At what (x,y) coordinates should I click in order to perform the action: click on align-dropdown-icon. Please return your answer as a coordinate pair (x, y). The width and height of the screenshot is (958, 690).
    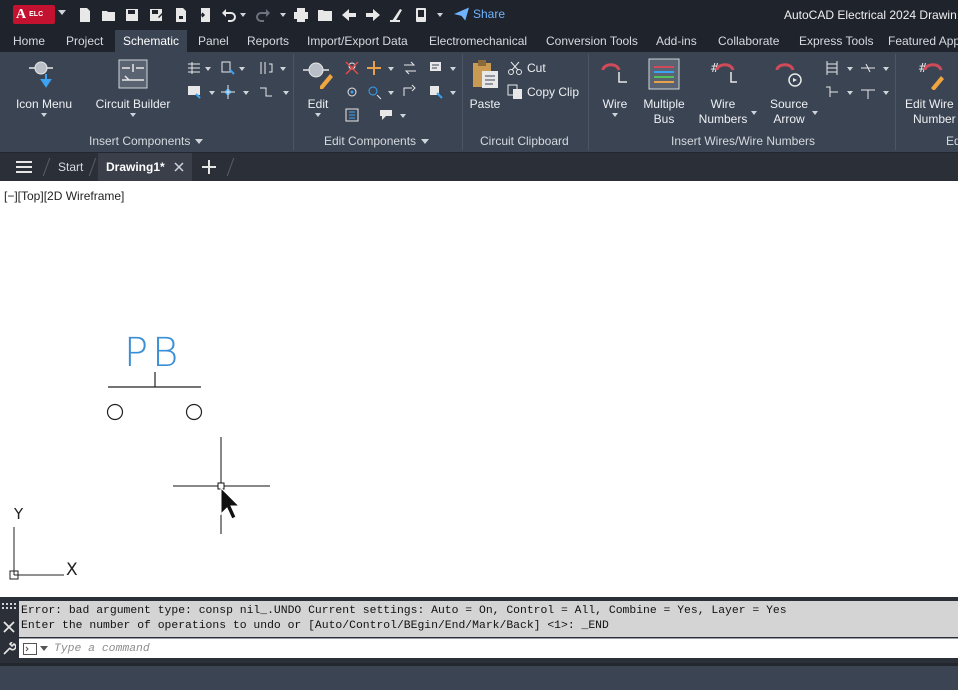
    Looking at the image, I should click on (391, 93).